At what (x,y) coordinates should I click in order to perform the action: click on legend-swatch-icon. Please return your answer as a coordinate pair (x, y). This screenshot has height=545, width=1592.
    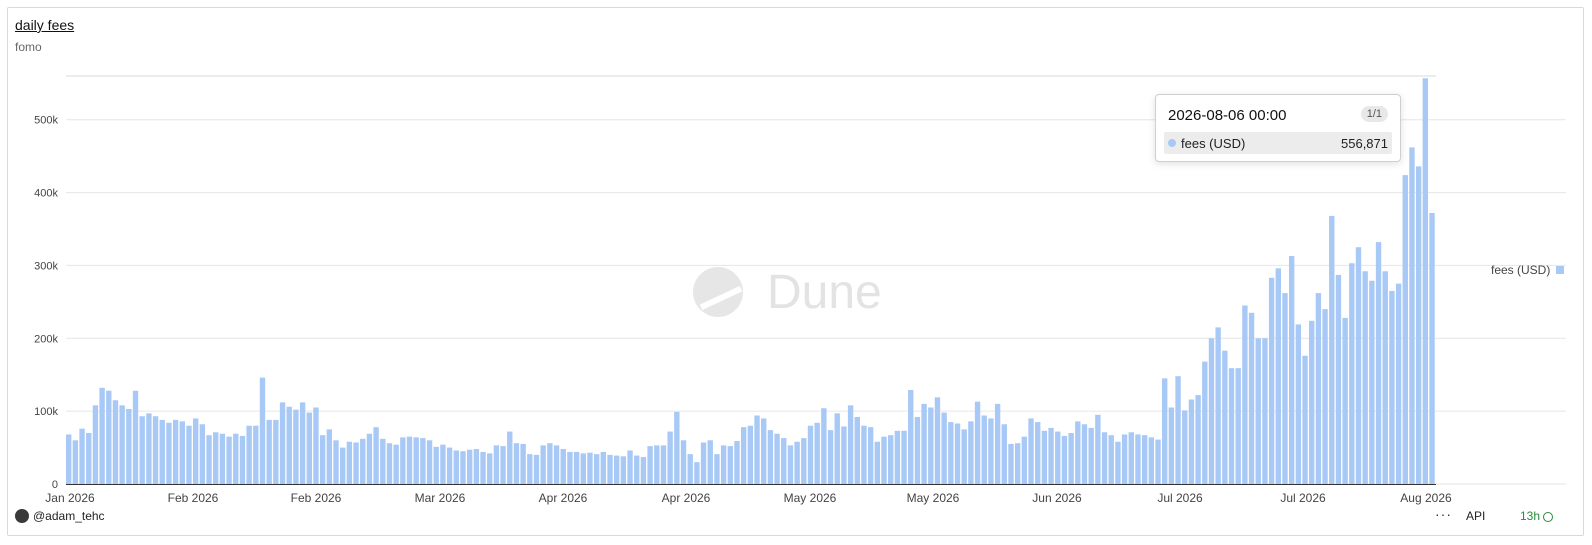
    Looking at the image, I should click on (1560, 270).